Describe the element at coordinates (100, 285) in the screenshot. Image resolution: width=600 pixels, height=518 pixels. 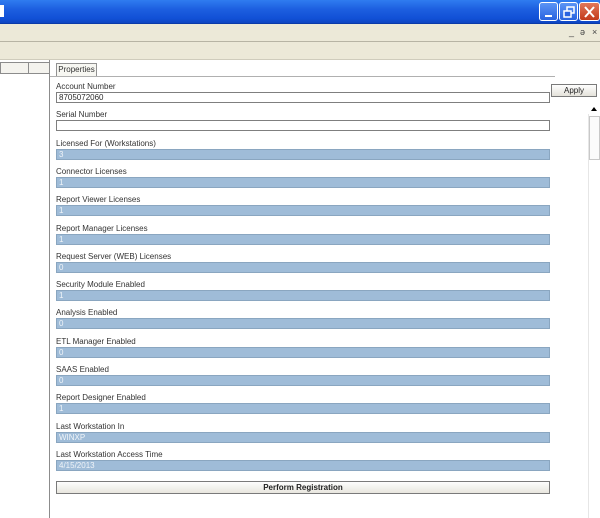
I see `field-label: Security Module Enabled` at that location.